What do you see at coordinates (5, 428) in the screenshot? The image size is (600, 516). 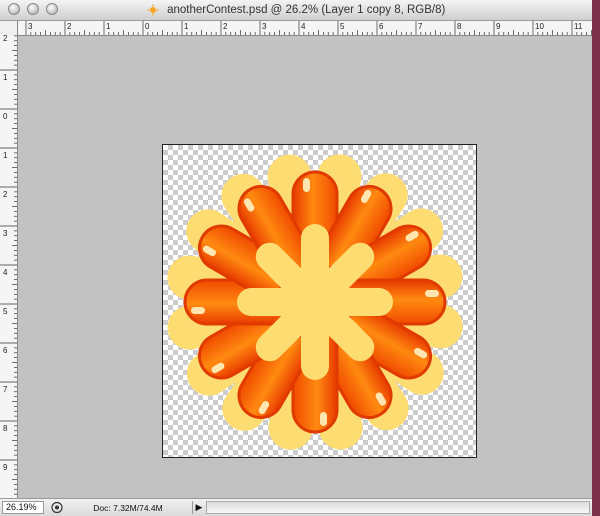 I see `ruler-left-label: 8` at bounding box center [5, 428].